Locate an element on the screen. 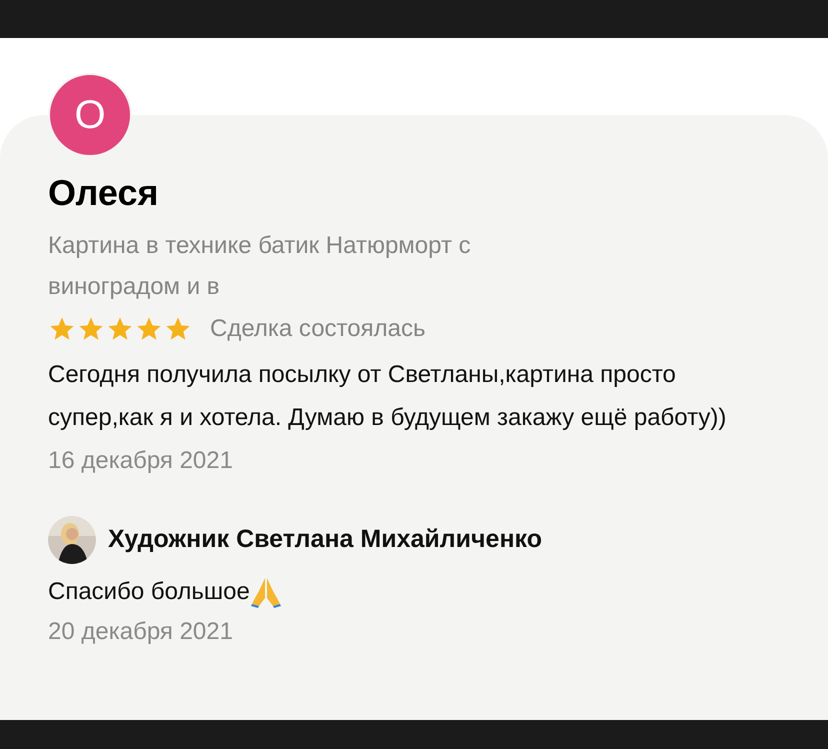  reply-date: 20 декабря 2021 is located at coordinates (141, 632).